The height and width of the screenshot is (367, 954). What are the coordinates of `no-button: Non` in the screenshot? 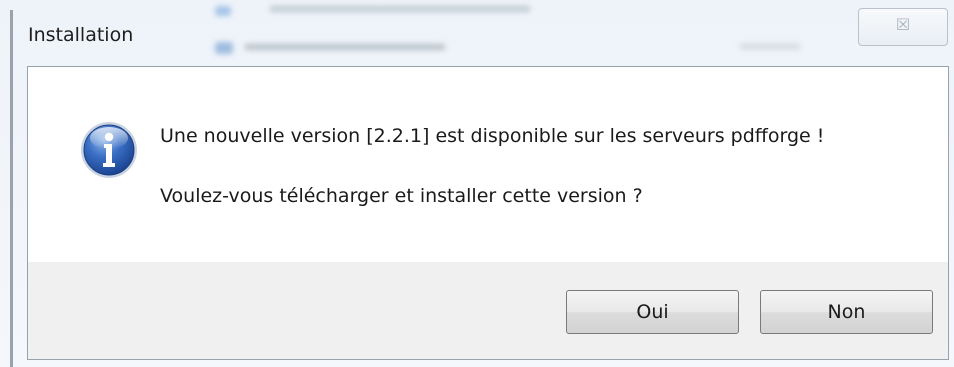 It's located at (846, 312).